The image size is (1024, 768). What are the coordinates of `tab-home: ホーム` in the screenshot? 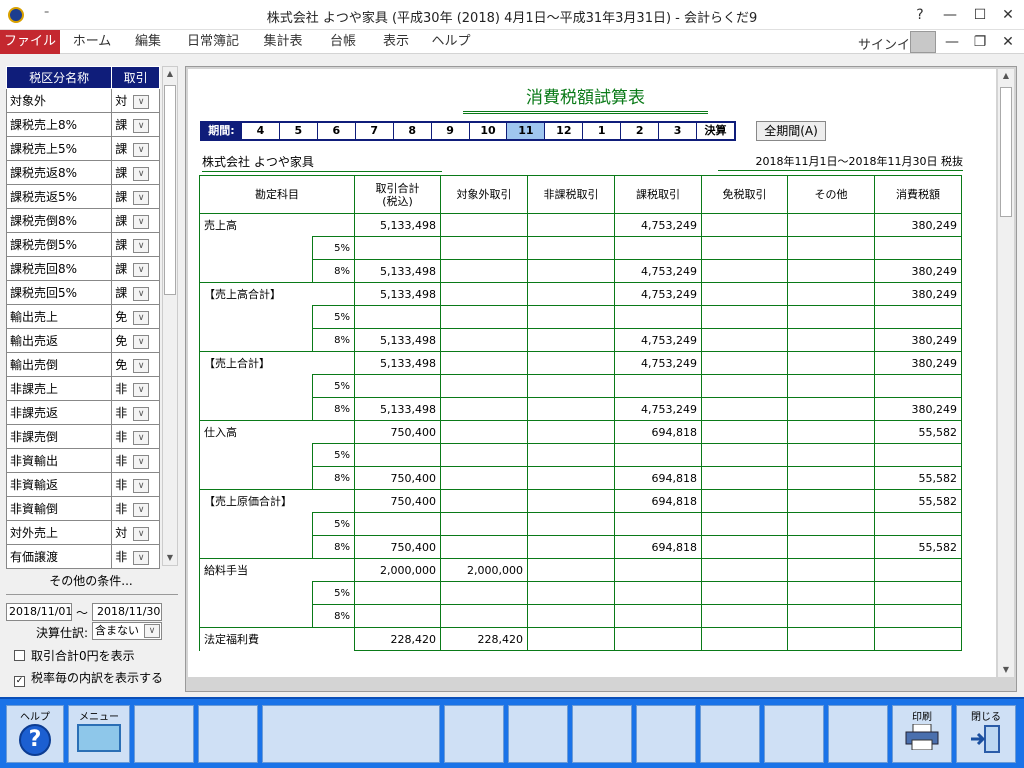 It's located at (92, 42).